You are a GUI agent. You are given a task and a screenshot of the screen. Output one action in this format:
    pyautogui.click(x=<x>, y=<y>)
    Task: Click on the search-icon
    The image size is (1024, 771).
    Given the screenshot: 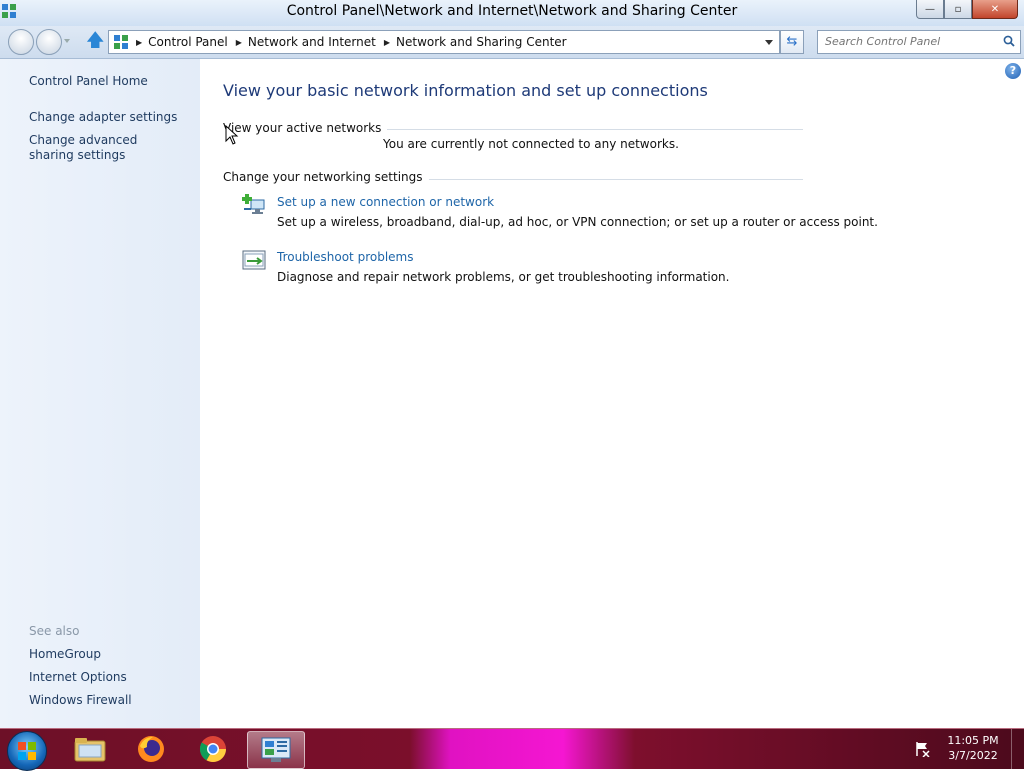 What is the action you would take?
    pyautogui.click(x=1009, y=41)
    